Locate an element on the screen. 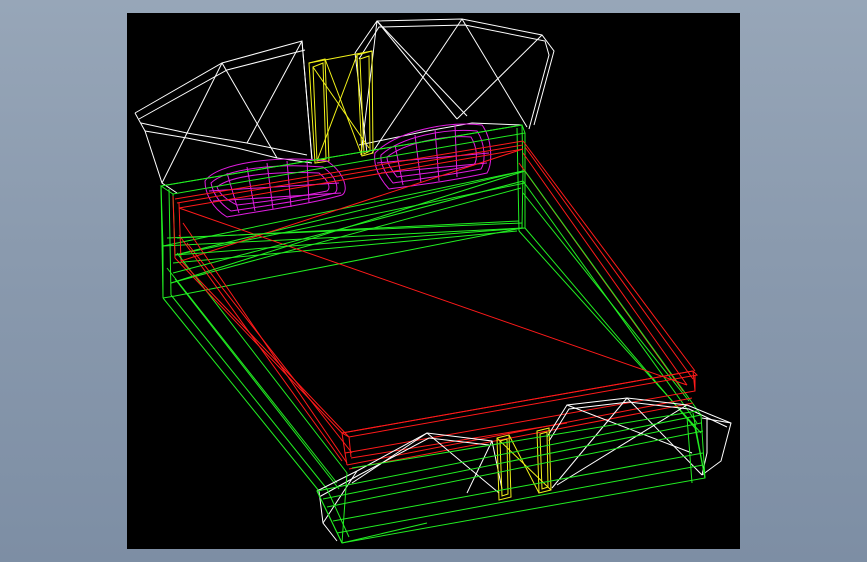 Image resolution: width=867 pixels, height=562 pixels. foot-base is located at coordinates (511, 477).